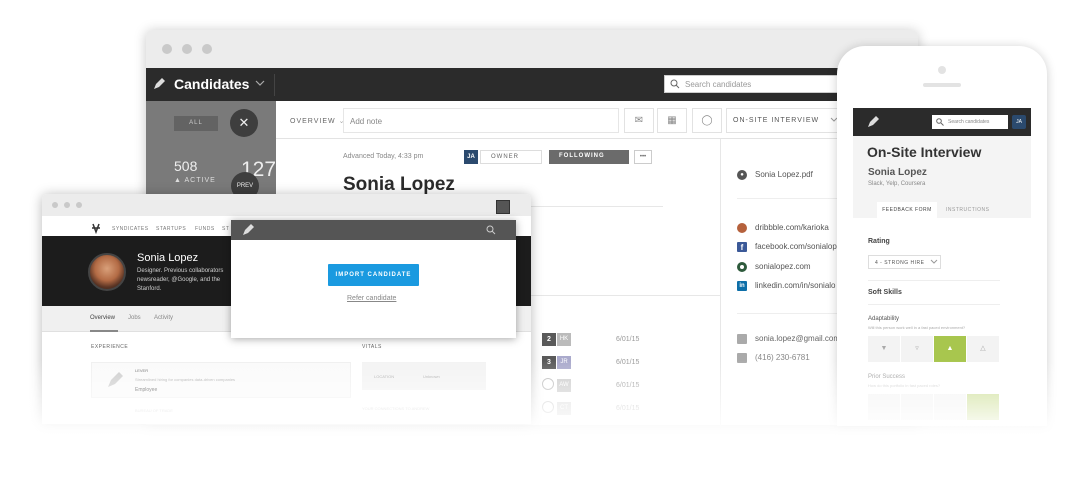 This screenshot has width=1091, height=500. I want to click on browser-titlebar, so click(286, 205).